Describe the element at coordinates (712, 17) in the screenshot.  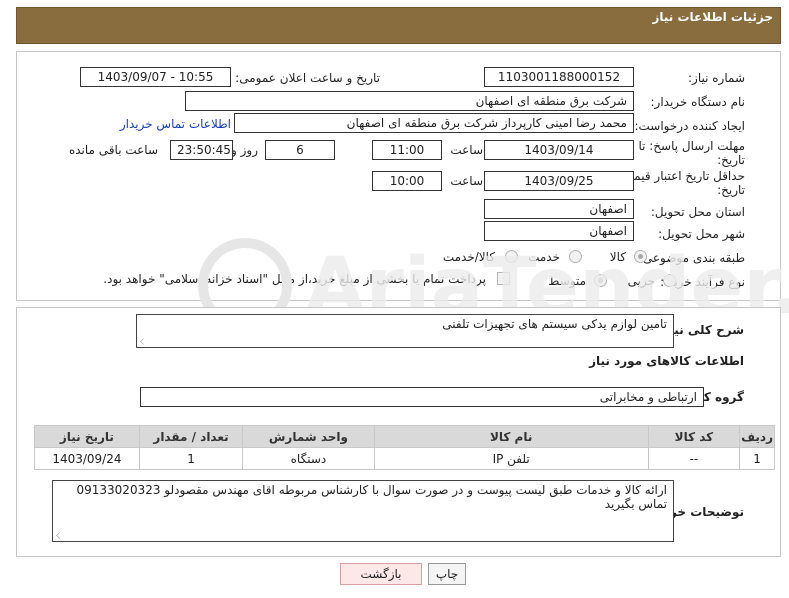
I see `page-title: جزئیات اطلاعات نیاز` at that location.